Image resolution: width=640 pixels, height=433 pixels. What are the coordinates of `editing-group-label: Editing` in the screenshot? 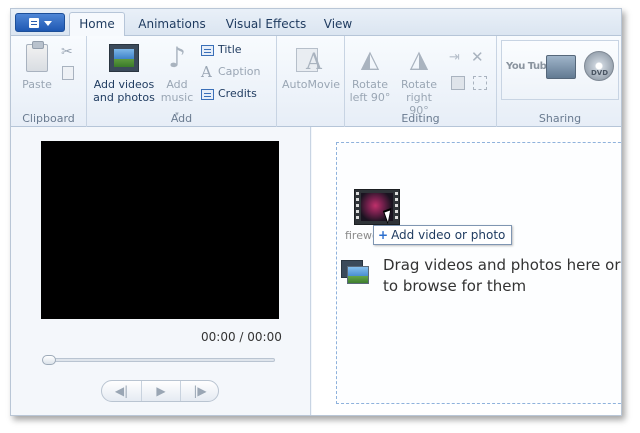 It's located at (420, 118).